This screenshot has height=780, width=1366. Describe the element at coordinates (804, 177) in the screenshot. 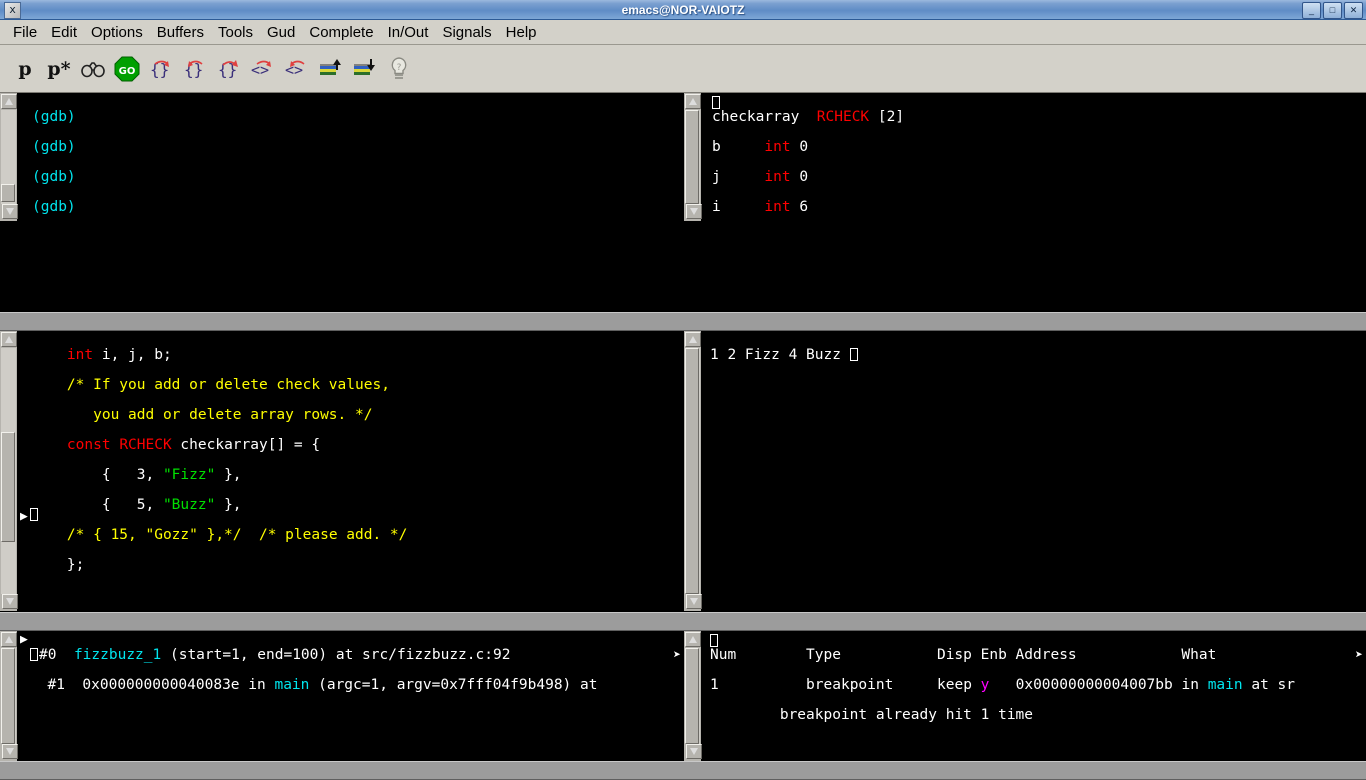

I see `local-2-value: 0` at that location.